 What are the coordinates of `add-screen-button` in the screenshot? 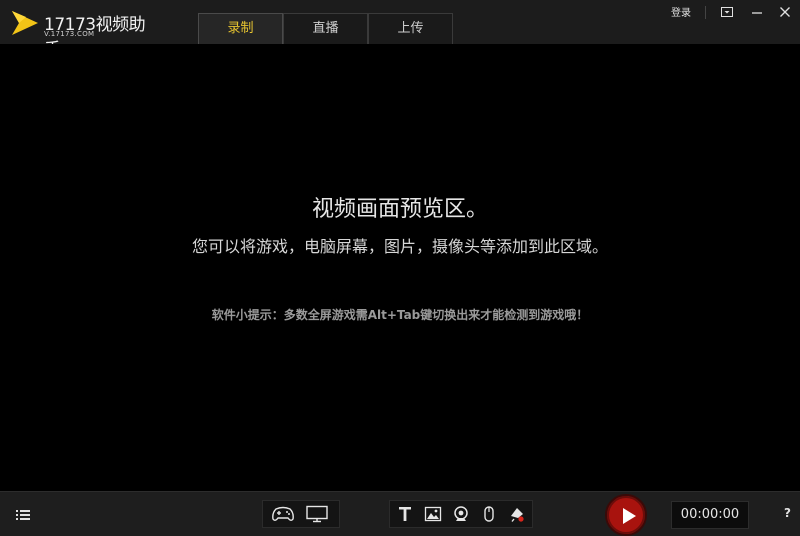 It's located at (317, 514).